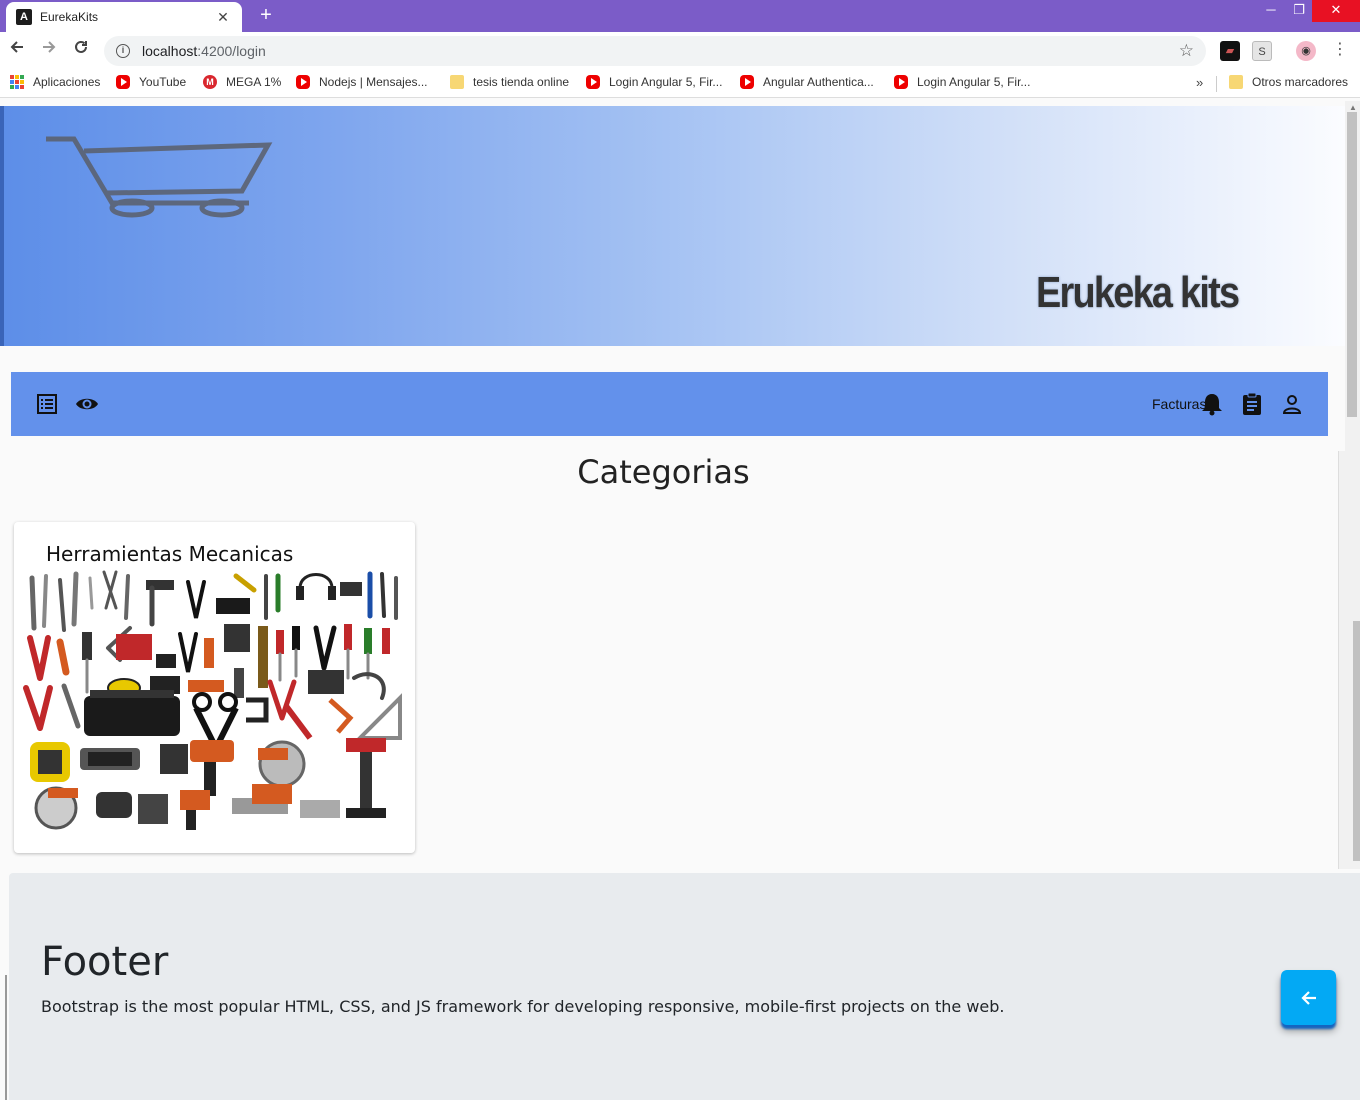  I want to click on browser-tabstrip: A EurekaKits ✕ + ─ ❐ ✕, so click(680, 16).